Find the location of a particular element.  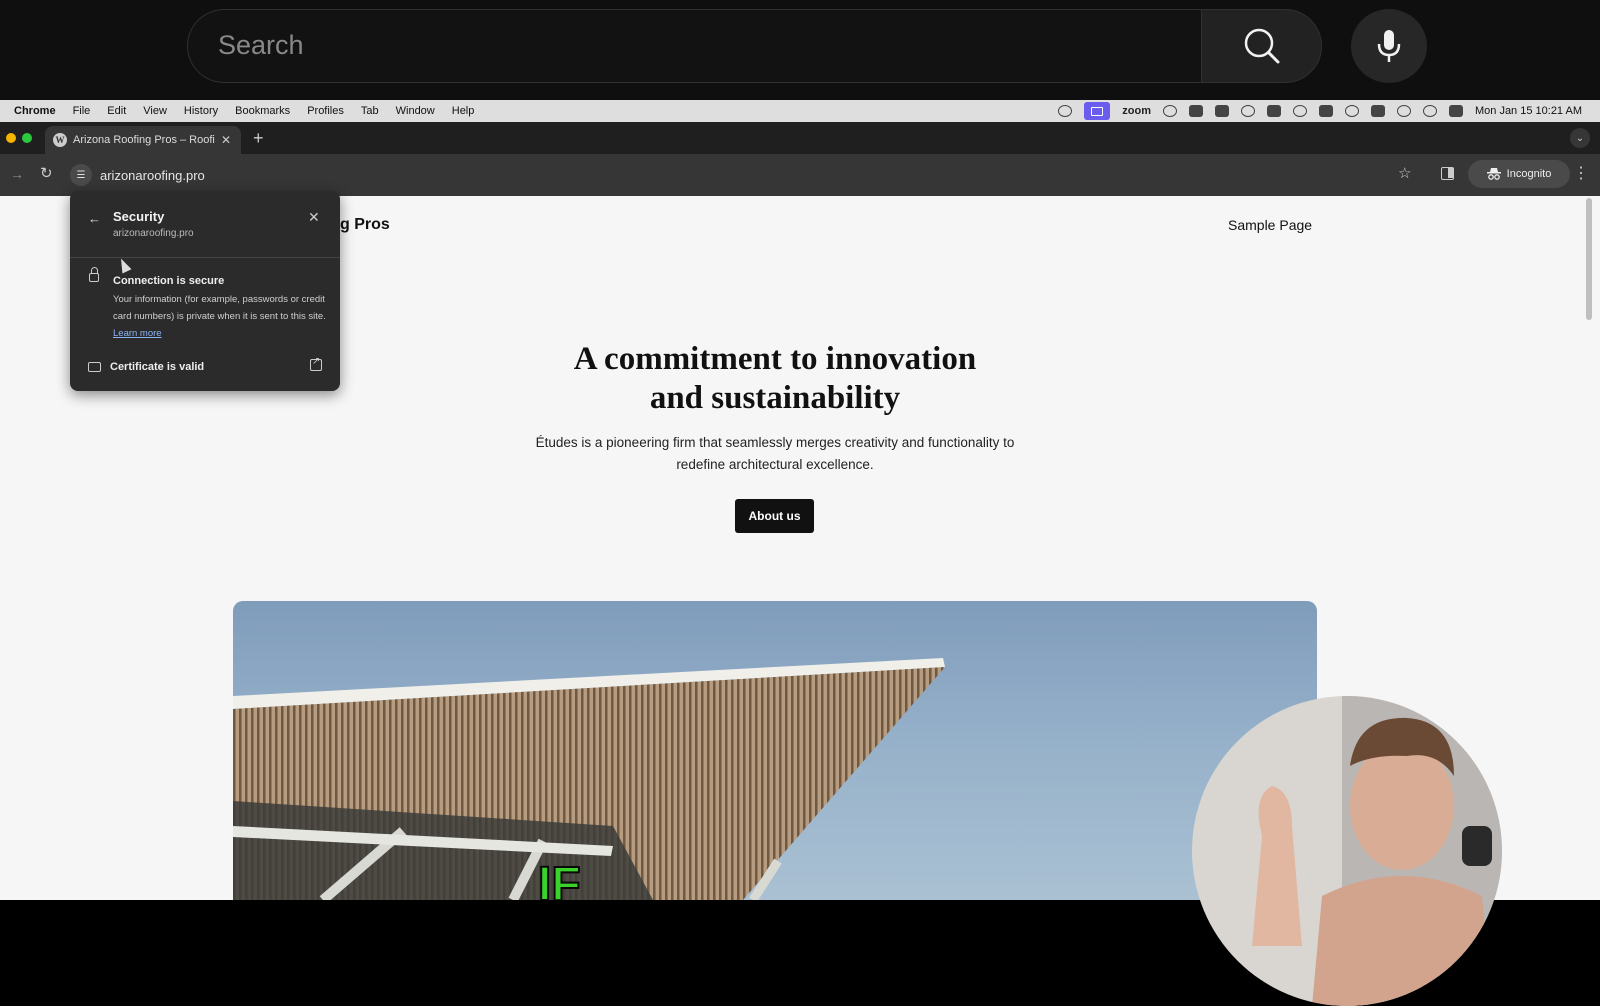

search-icon is located at coordinates (1261, 46).